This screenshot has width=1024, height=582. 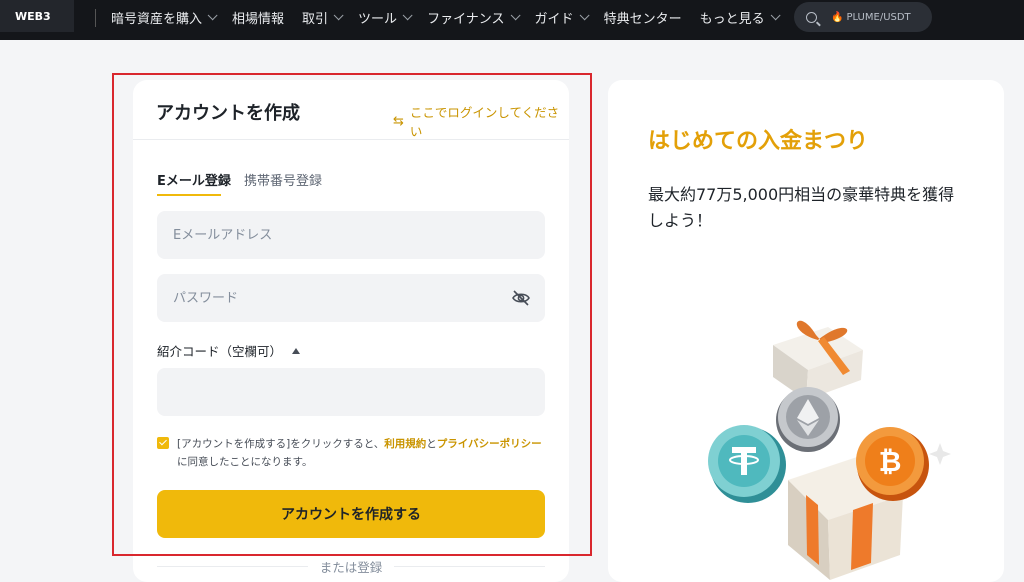 What do you see at coordinates (562, 17) in the screenshot?
I see `nav-item-guide: ガイド` at bounding box center [562, 17].